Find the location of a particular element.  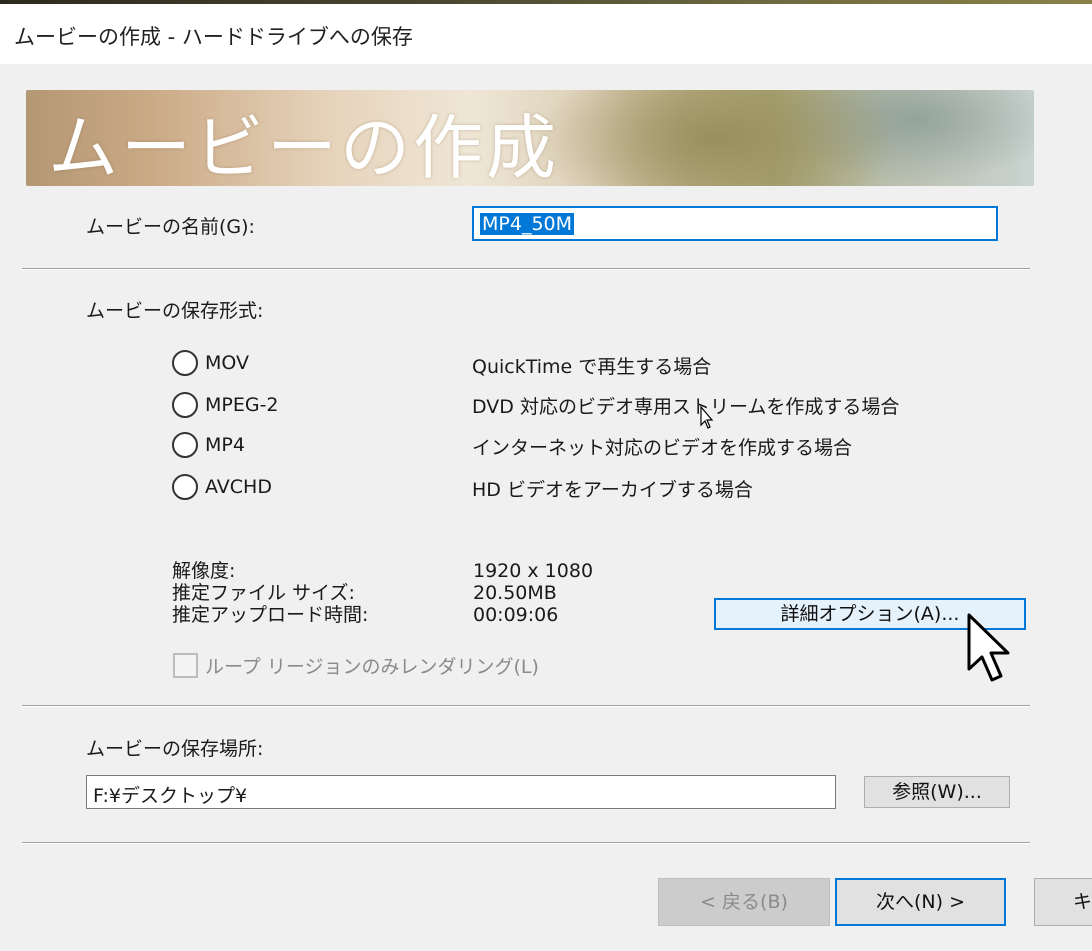

back-button: < 戻る(B) is located at coordinates (744, 902).